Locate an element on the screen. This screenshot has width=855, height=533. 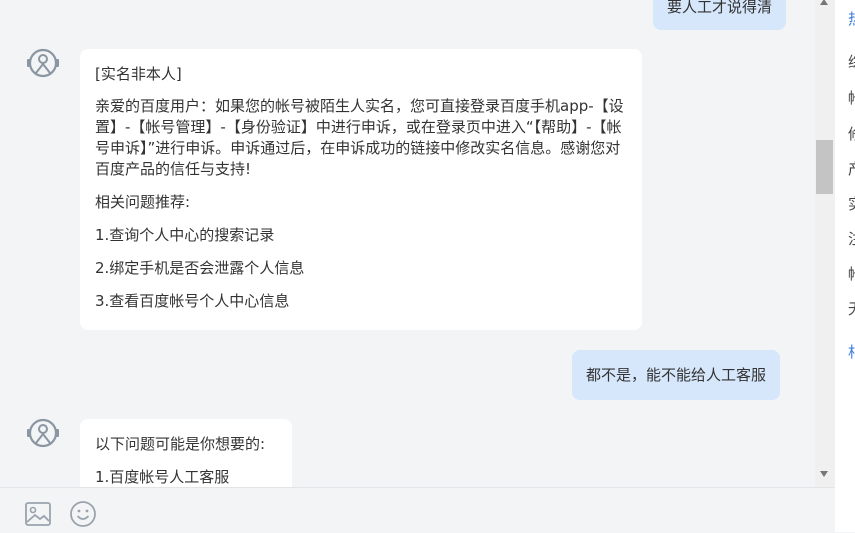
side-panel-item: 综 is located at coordinates (851, 61).